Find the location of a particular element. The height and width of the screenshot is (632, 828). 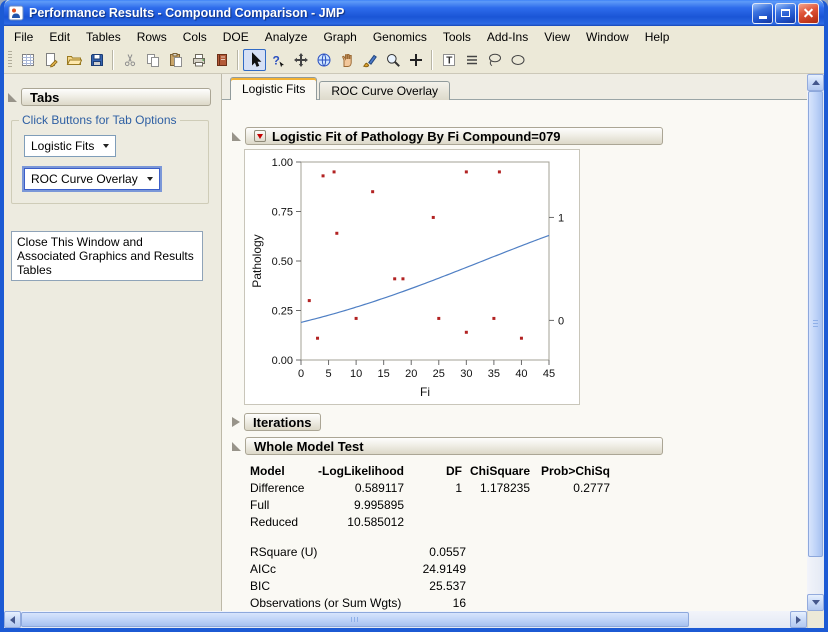

menu-item-view: View is located at coordinates (557, 37).